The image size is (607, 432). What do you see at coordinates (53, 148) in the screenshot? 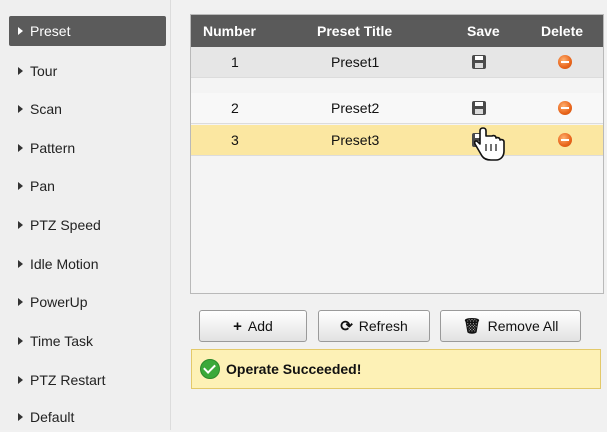
I see `sidebar-item-label: Pattern` at bounding box center [53, 148].